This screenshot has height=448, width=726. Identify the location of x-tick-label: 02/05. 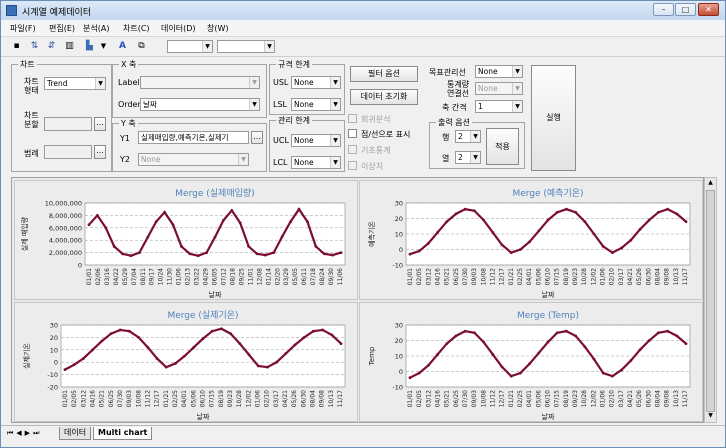
(74, 398).